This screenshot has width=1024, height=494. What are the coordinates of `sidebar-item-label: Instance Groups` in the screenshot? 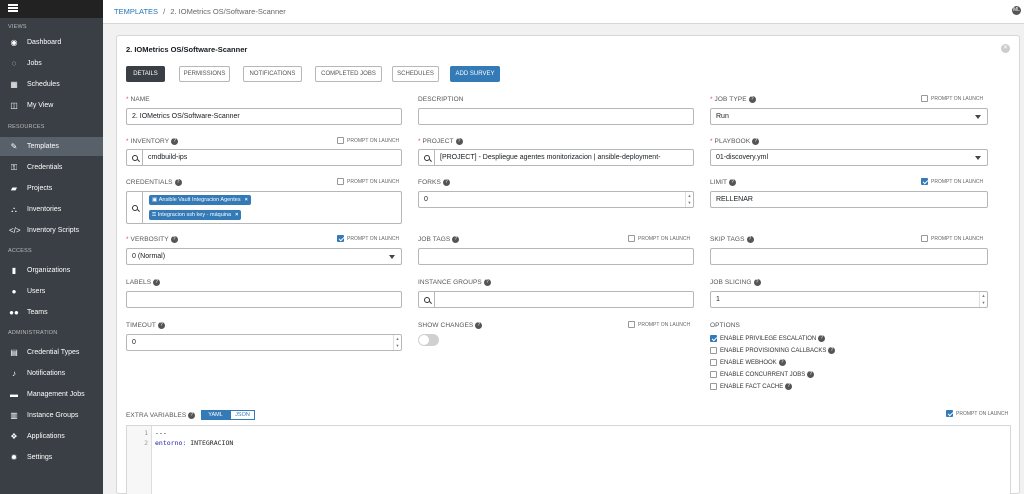 It's located at (53, 415).